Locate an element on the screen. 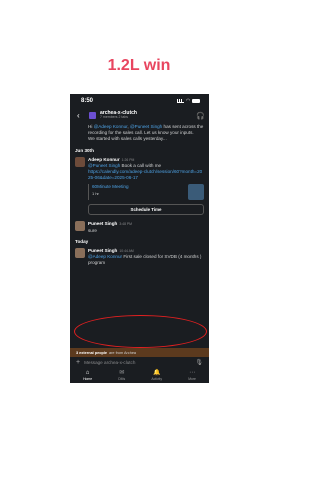 This screenshot has width=320, height=480. microphone-icon: 🎙 is located at coordinates (199, 362).